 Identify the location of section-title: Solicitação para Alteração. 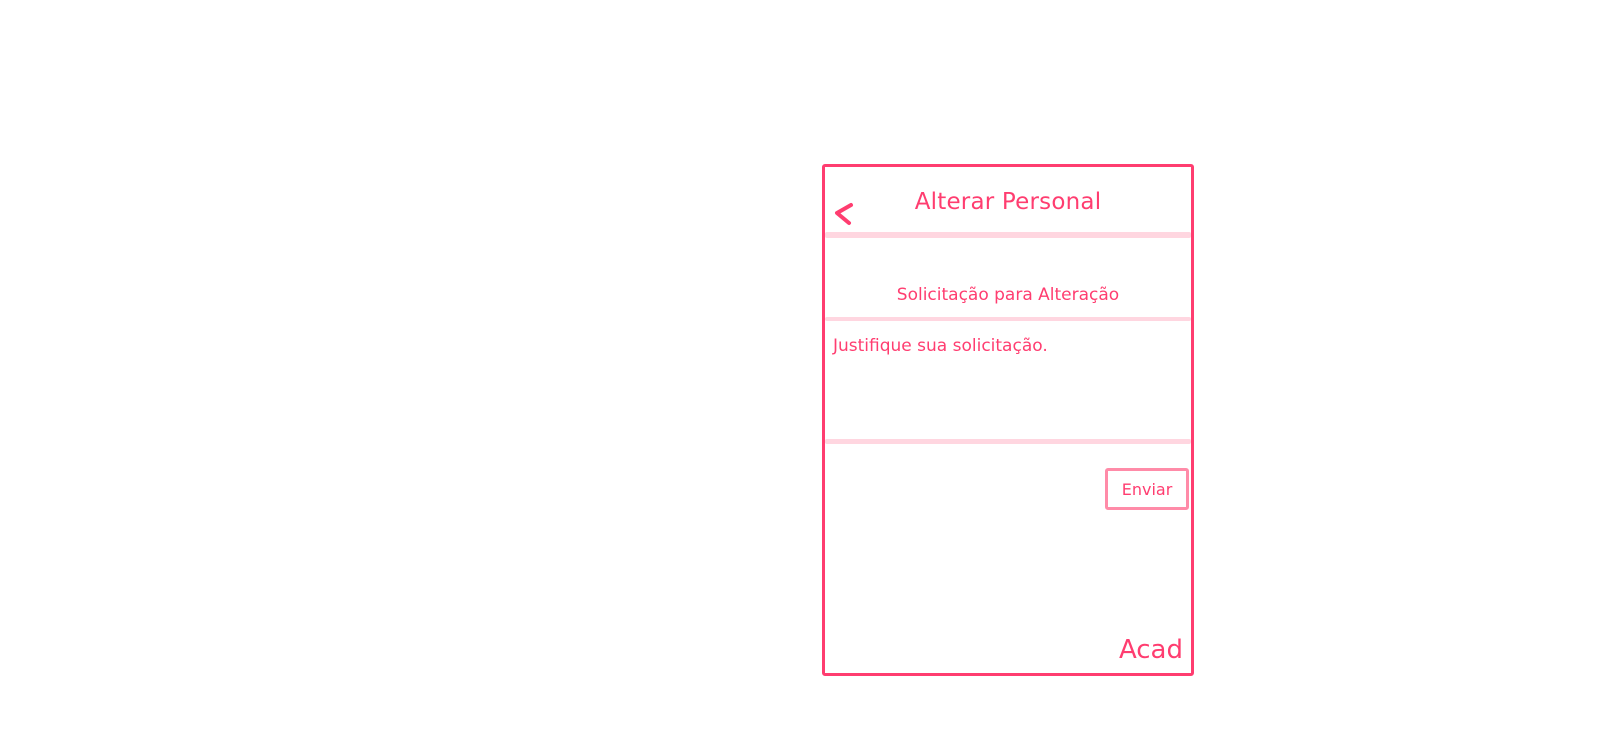
(1008, 295).